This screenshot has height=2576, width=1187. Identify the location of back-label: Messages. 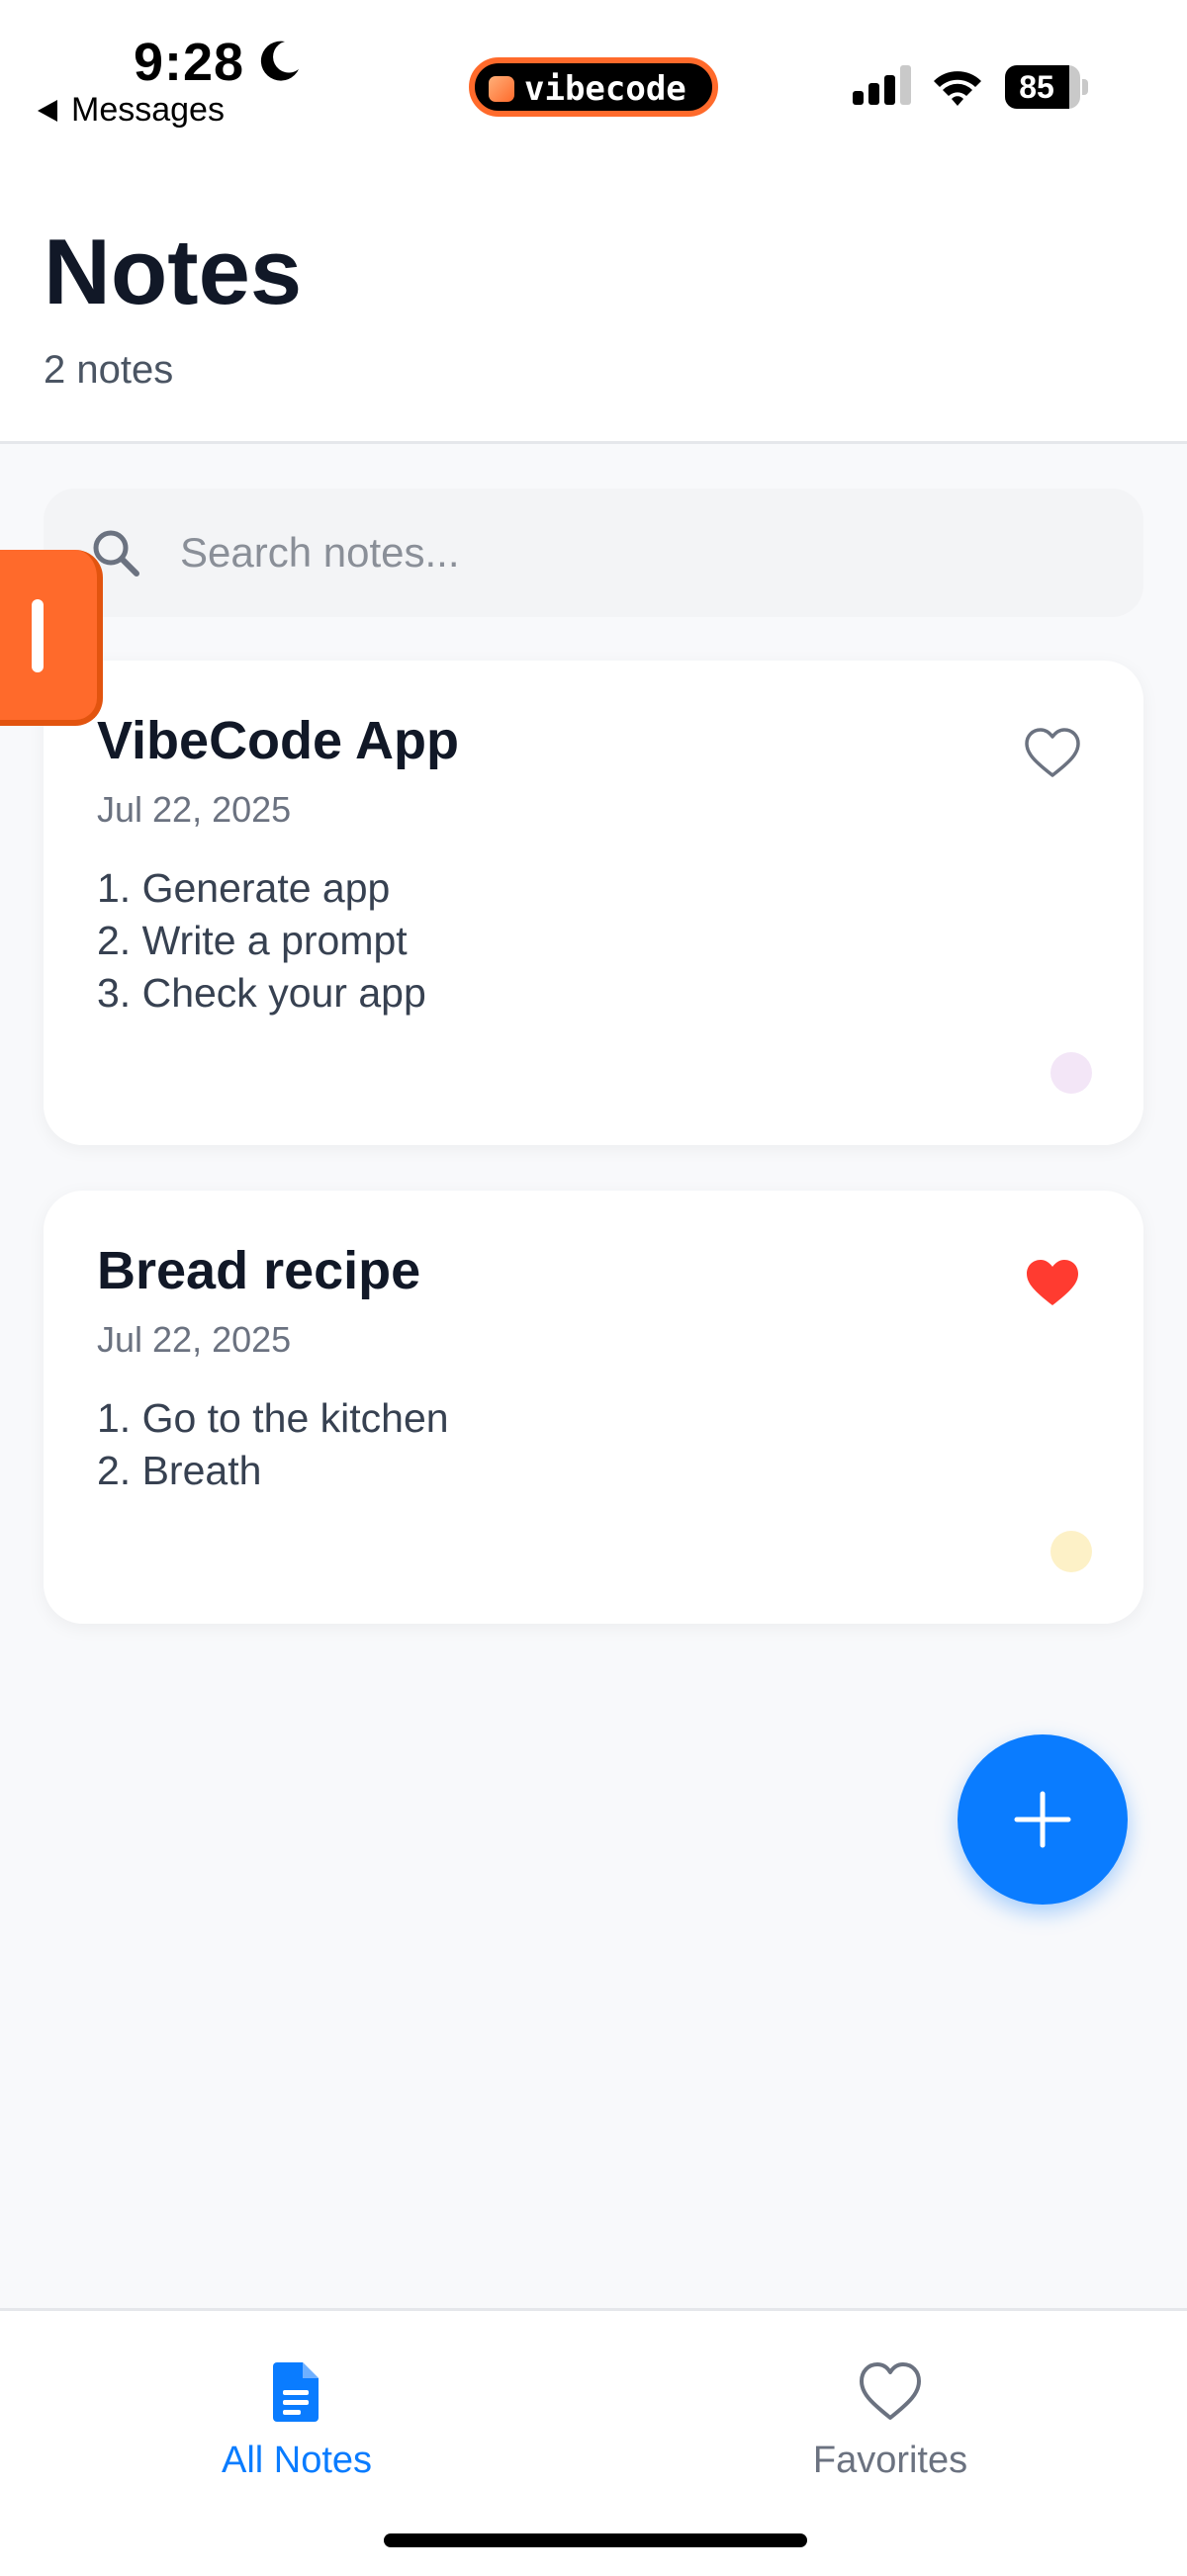
(148, 110).